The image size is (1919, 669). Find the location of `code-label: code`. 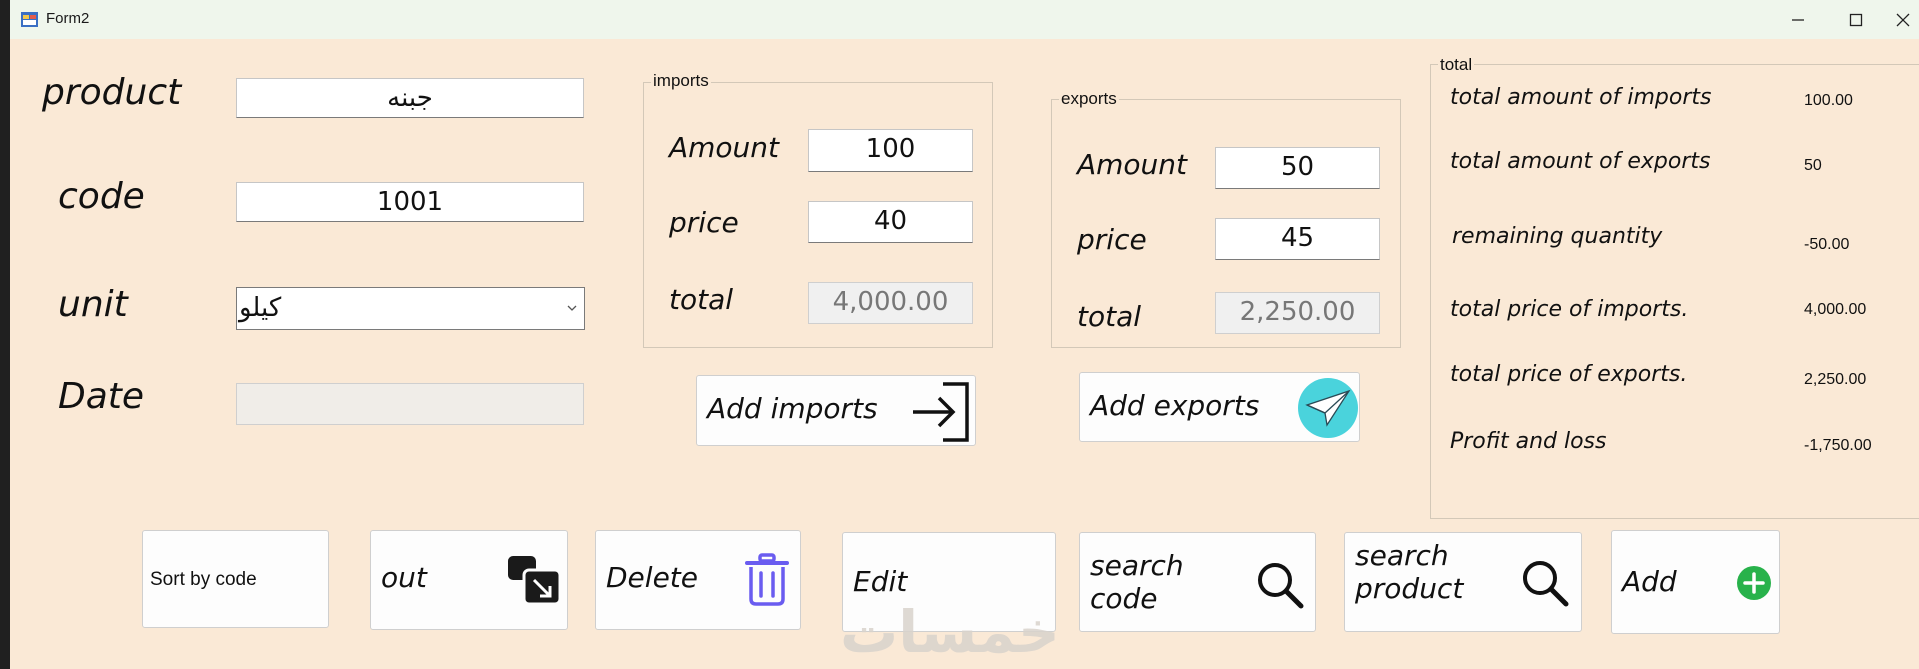

code-label: code is located at coordinates (101, 196).